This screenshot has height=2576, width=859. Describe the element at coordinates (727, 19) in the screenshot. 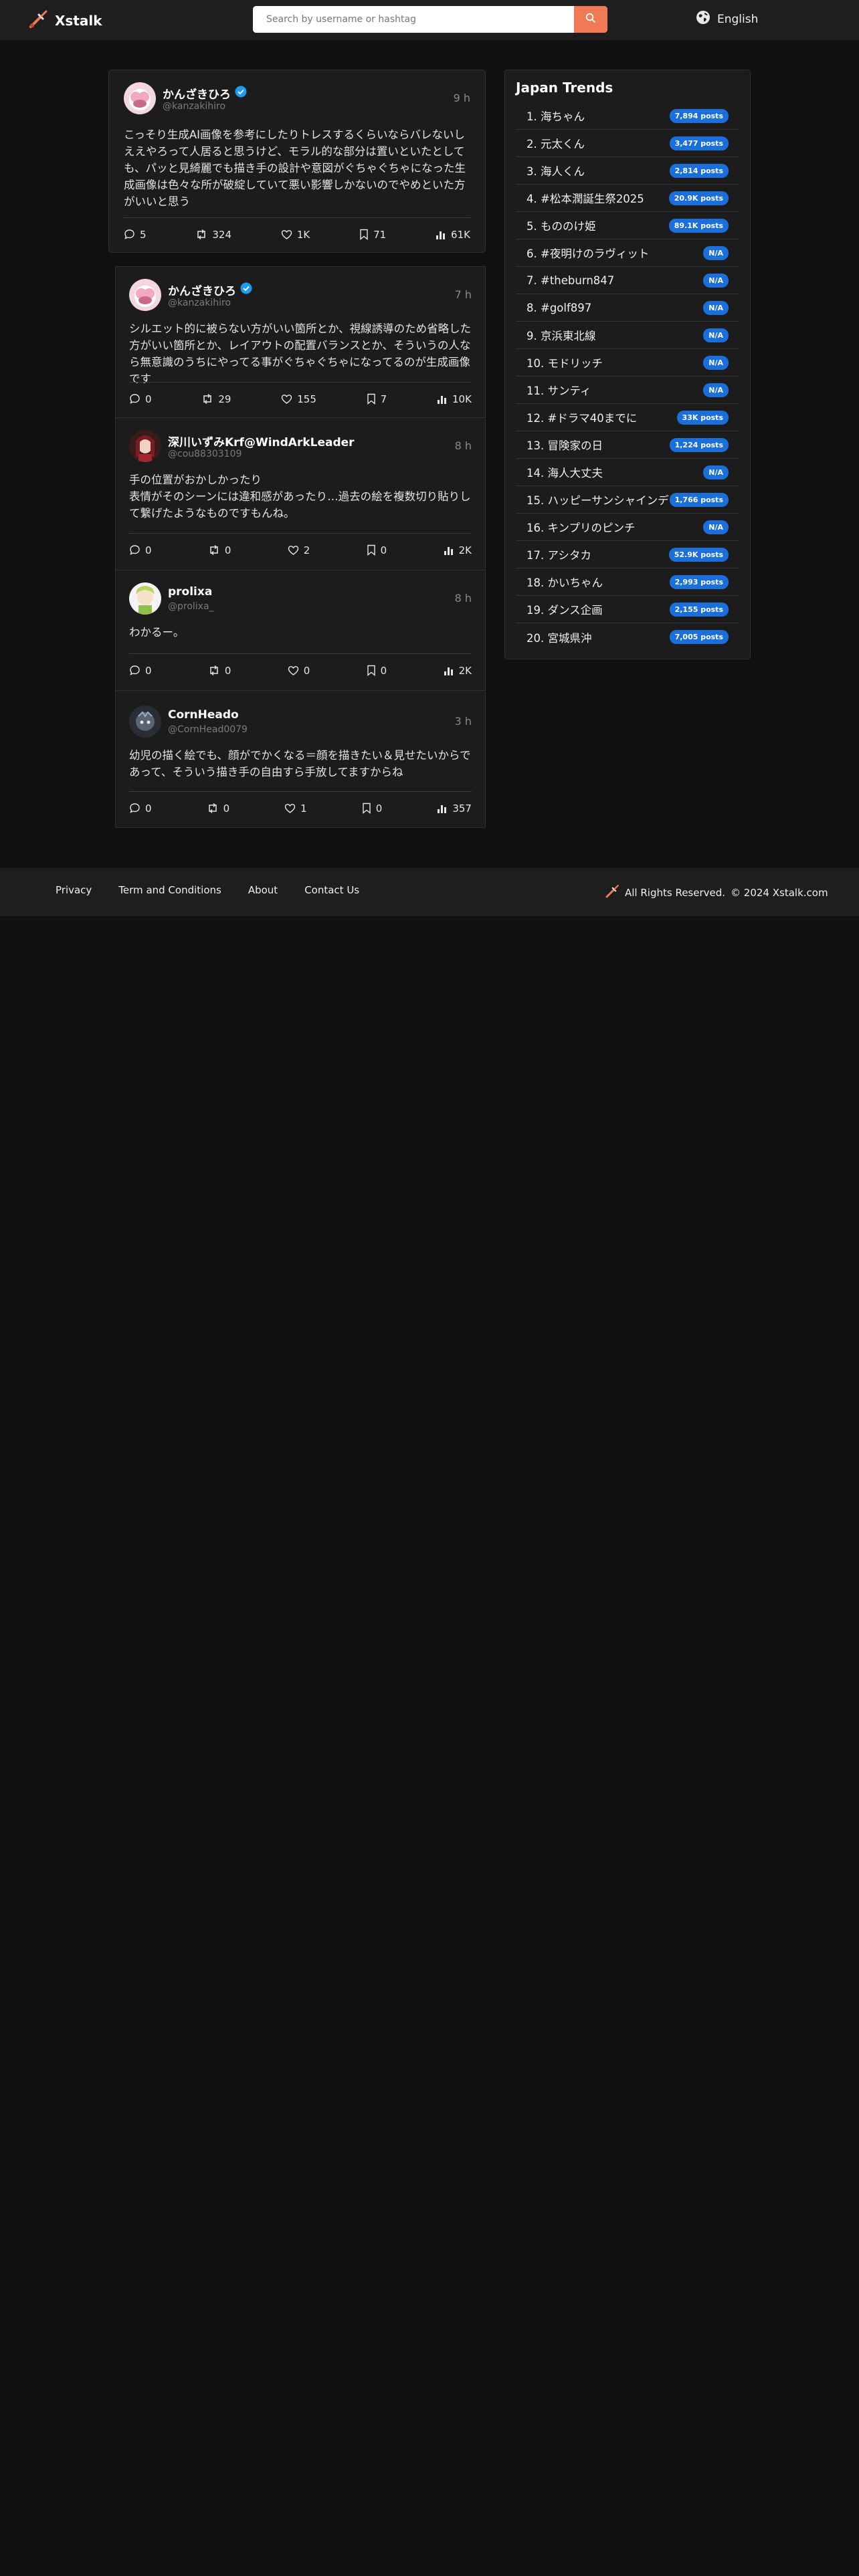

I see `language-selector: English` at that location.